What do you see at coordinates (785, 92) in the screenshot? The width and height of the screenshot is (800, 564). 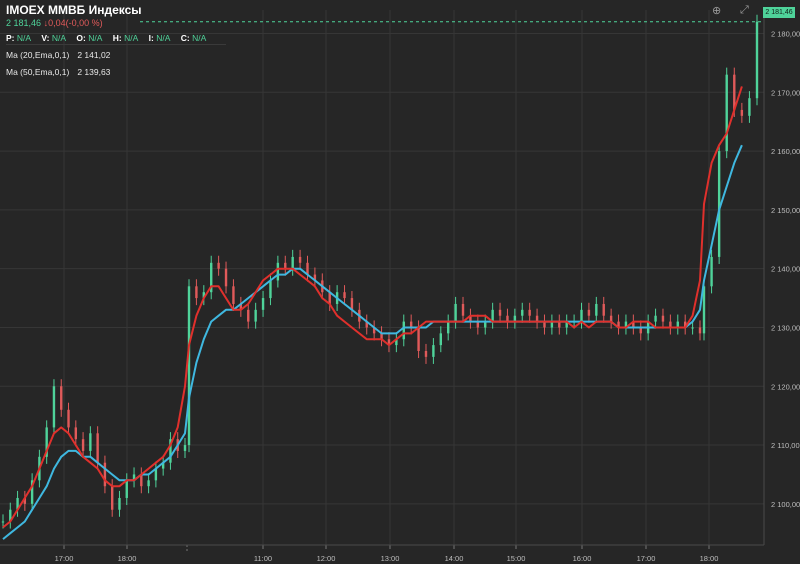 I see `y-tick-label: 2 170,00` at bounding box center [785, 92].